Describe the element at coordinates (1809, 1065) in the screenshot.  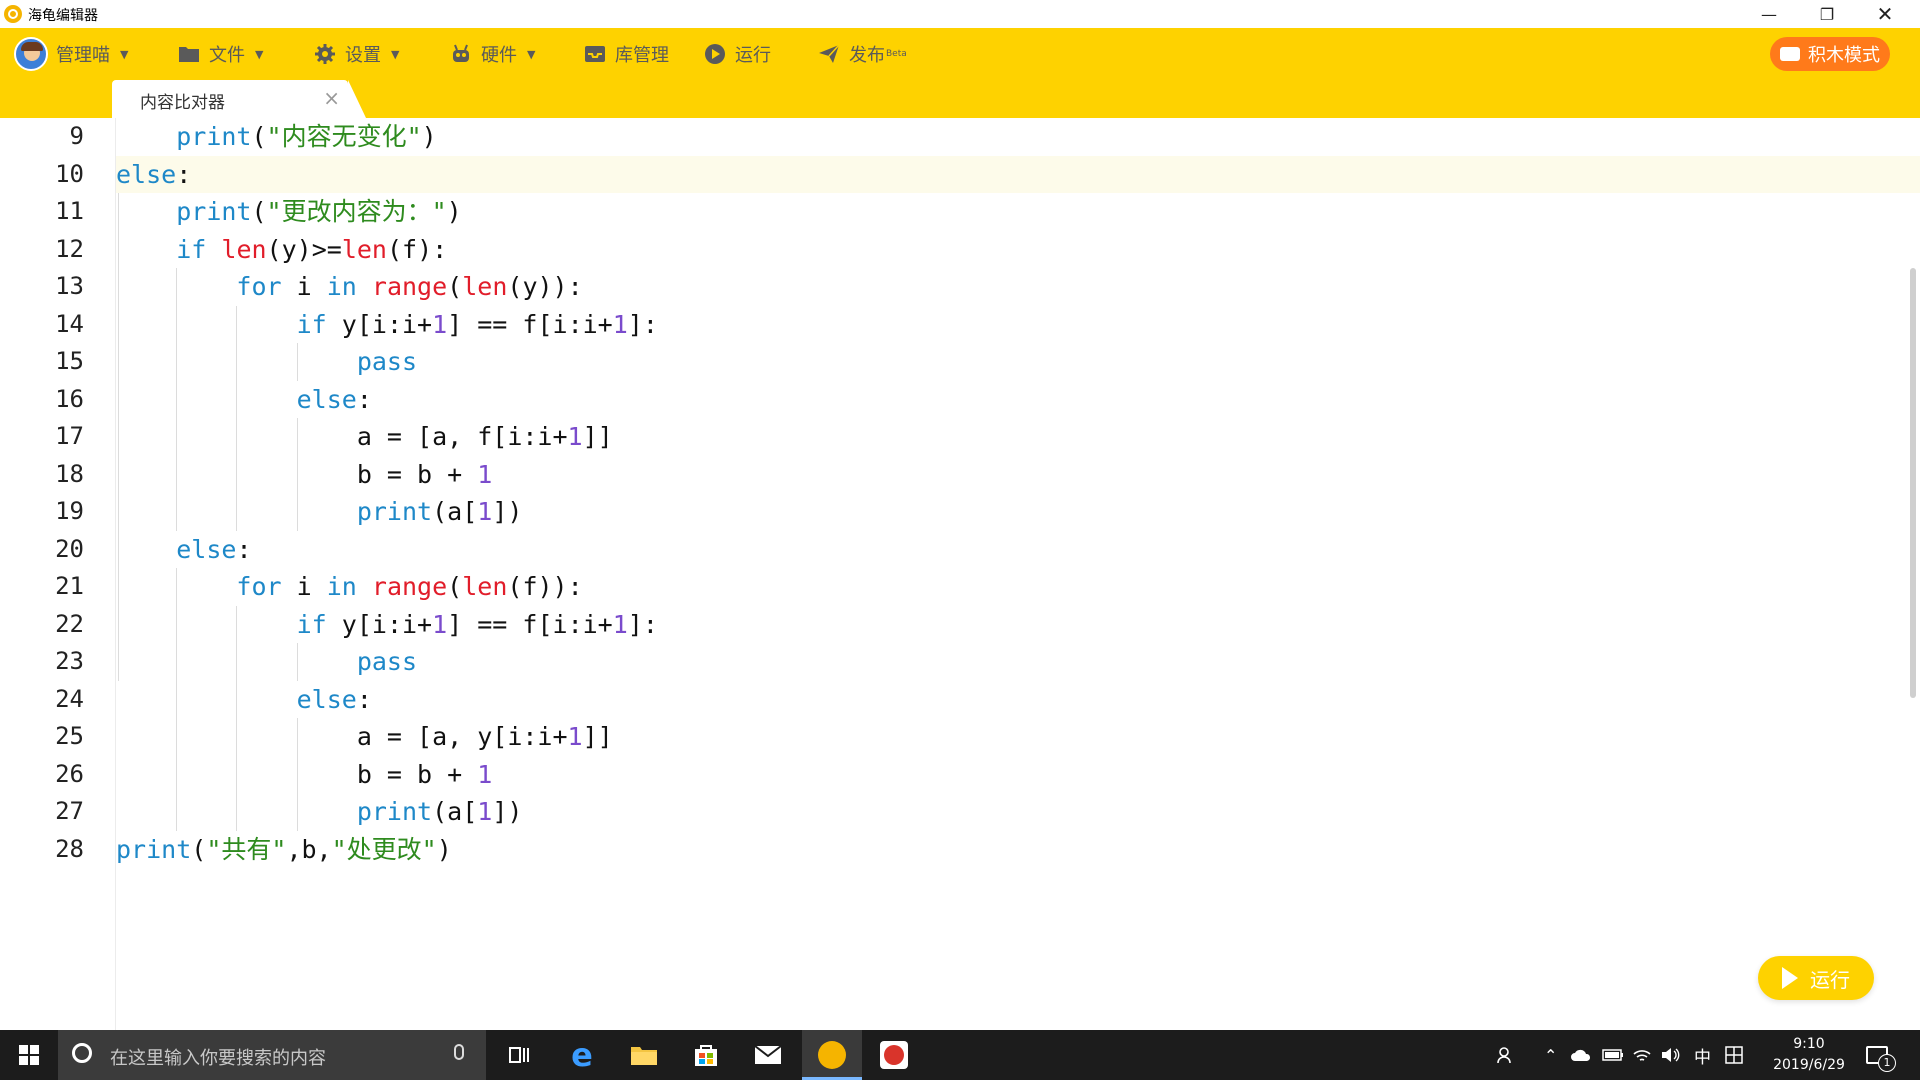
I see `clock-date: 2019/6/29` at that location.